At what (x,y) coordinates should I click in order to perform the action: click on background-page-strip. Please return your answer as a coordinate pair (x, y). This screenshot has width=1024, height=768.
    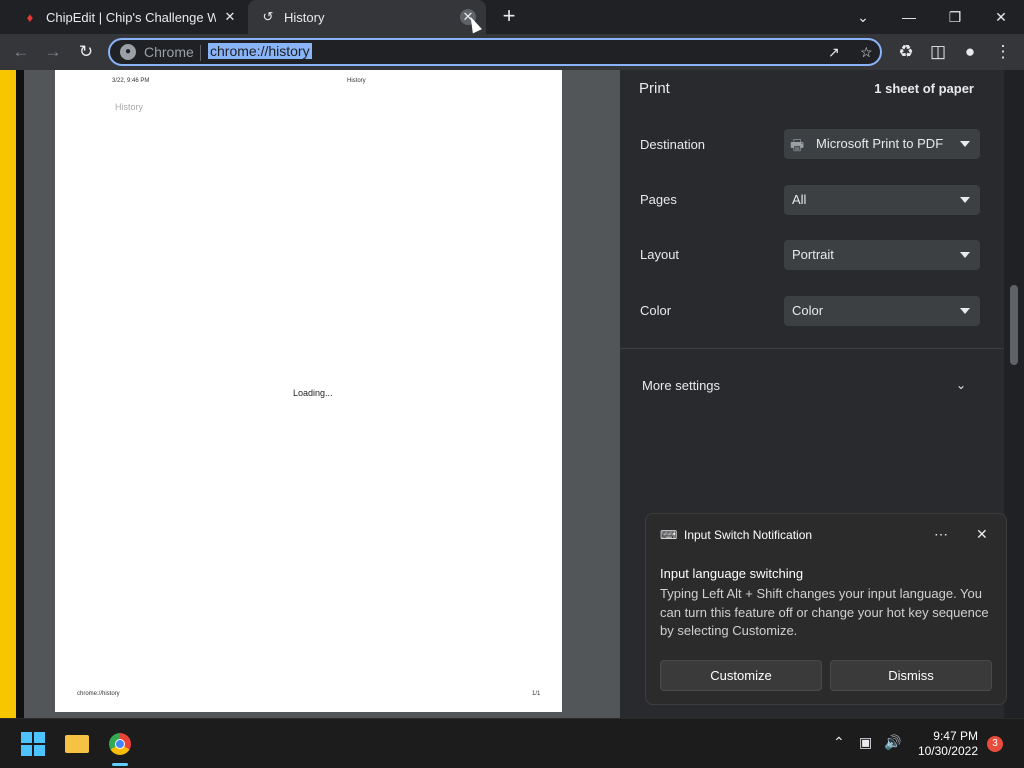
    Looking at the image, I should click on (8, 394).